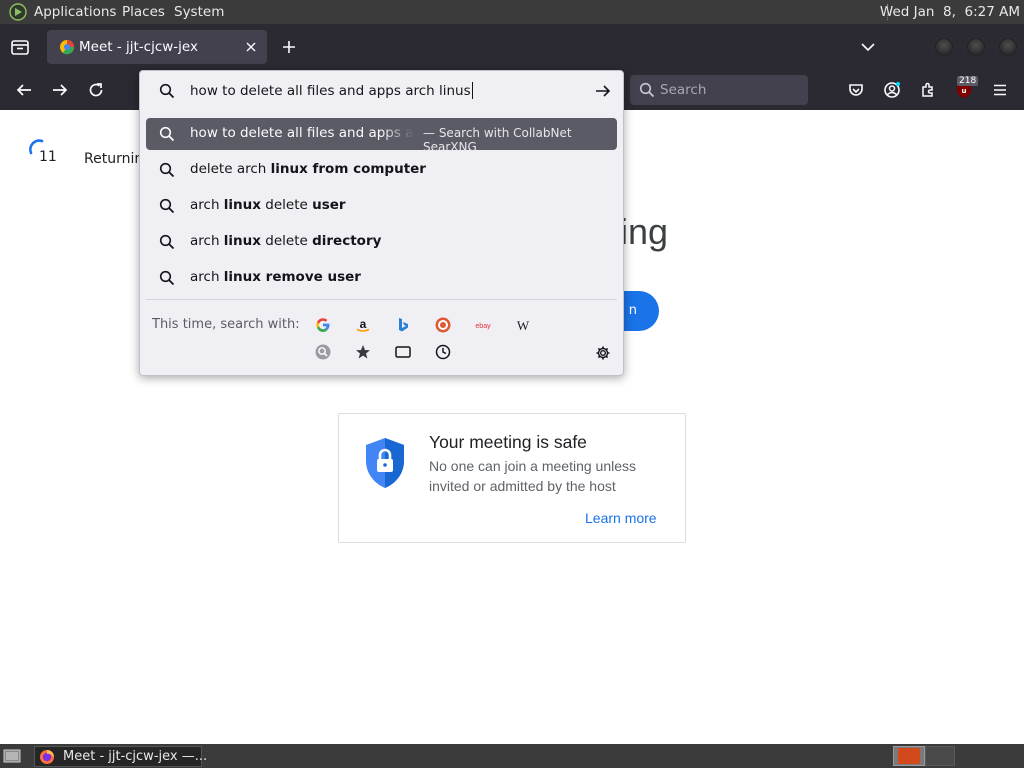 Image resolution: width=1024 pixels, height=768 pixels. Describe the element at coordinates (976, 47) in the screenshot. I see `maximize-window-button` at that location.